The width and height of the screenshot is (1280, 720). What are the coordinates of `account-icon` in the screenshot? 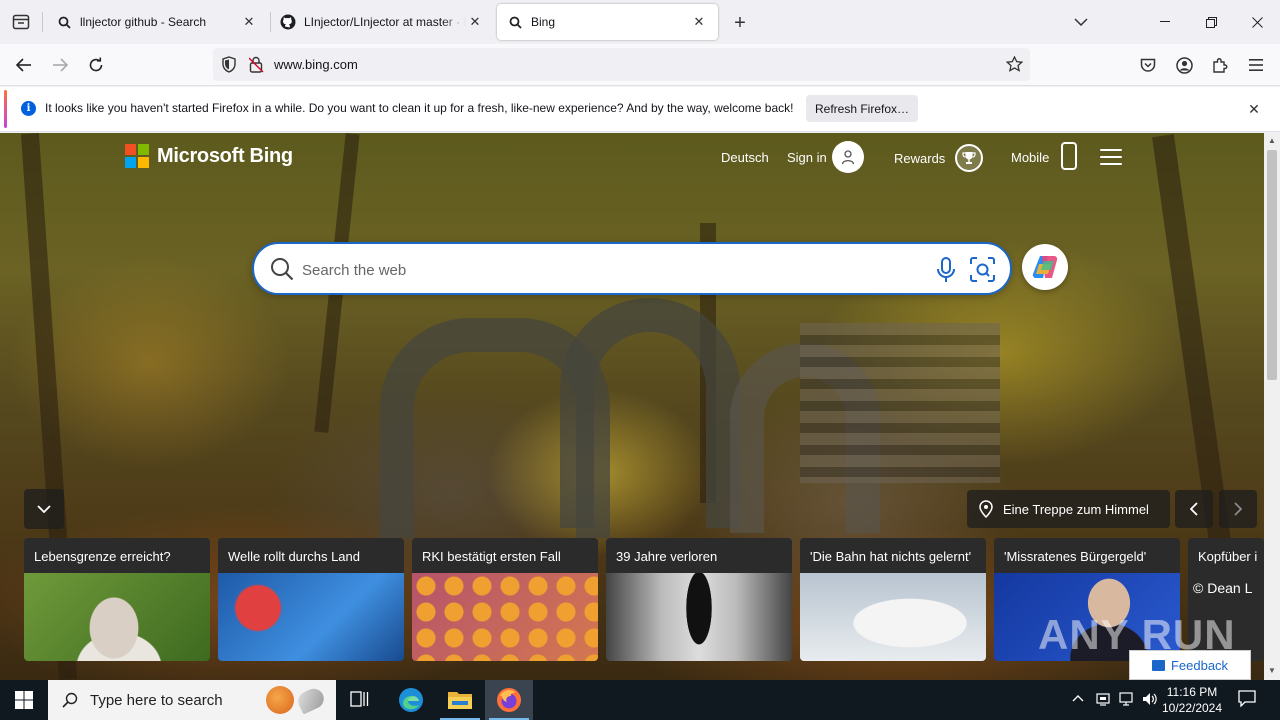 It's located at (1184, 65).